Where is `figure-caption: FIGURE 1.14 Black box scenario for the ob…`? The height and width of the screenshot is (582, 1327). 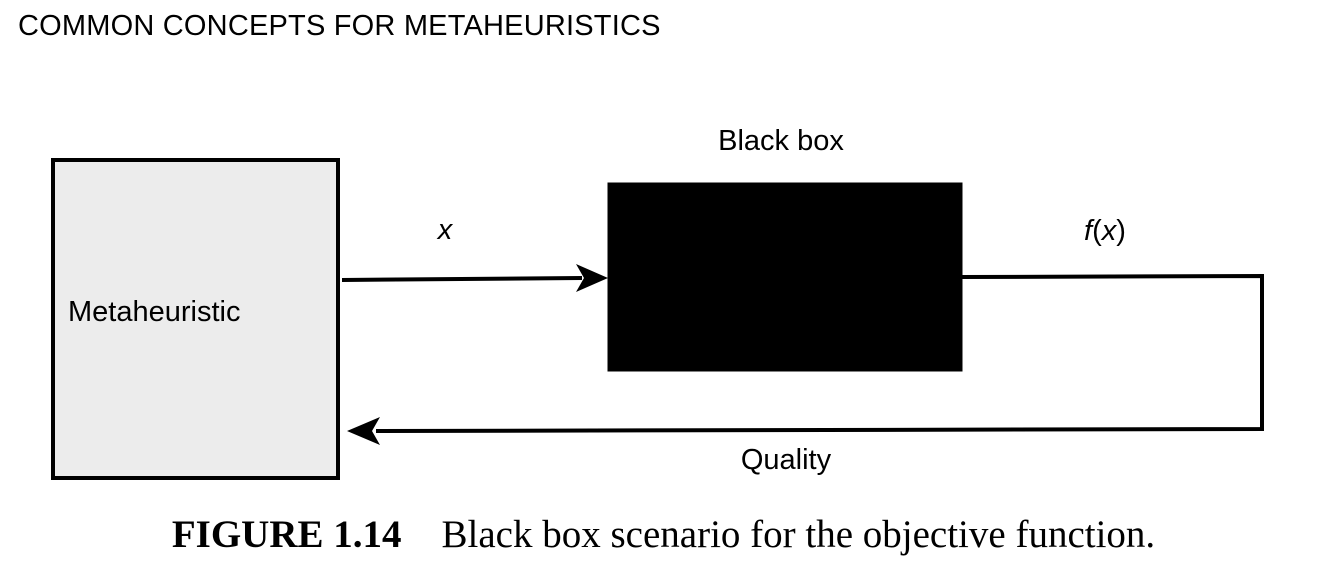
figure-caption: FIGURE 1.14 Black box scenario for the ob… is located at coordinates (663, 534).